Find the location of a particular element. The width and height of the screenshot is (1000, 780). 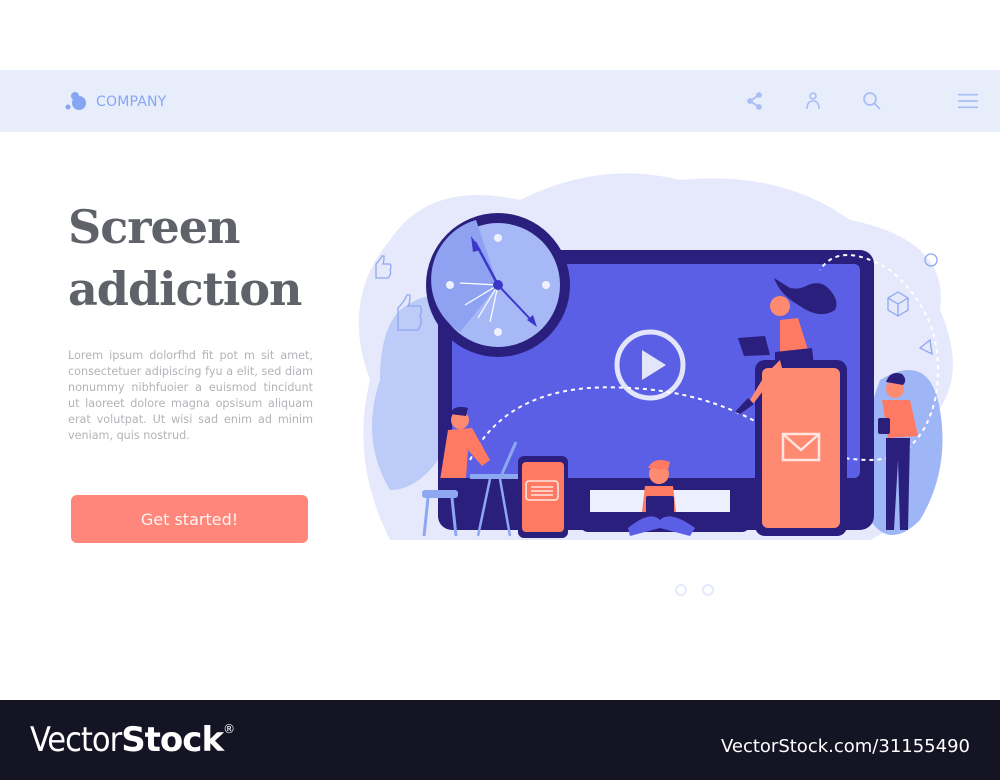

image-id: VectorStock.com/31155490 is located at coordinates (845, 746).